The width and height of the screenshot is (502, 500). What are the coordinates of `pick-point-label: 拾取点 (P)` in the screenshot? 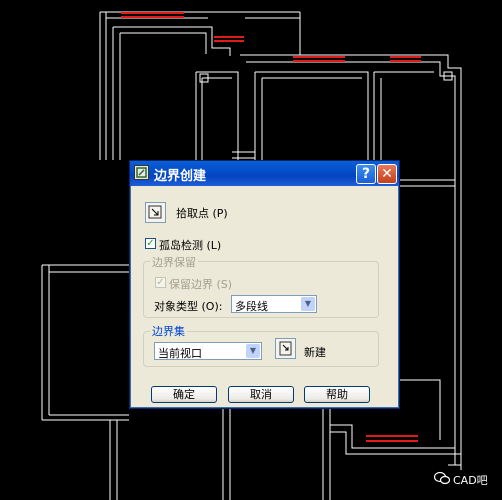 It's located at (202, 213).